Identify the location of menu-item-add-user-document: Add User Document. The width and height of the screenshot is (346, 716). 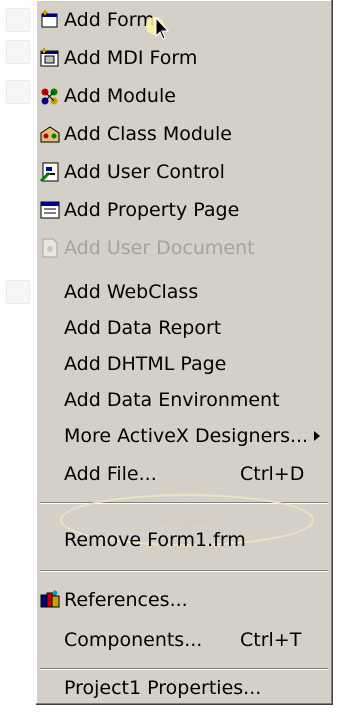
(184, 248).